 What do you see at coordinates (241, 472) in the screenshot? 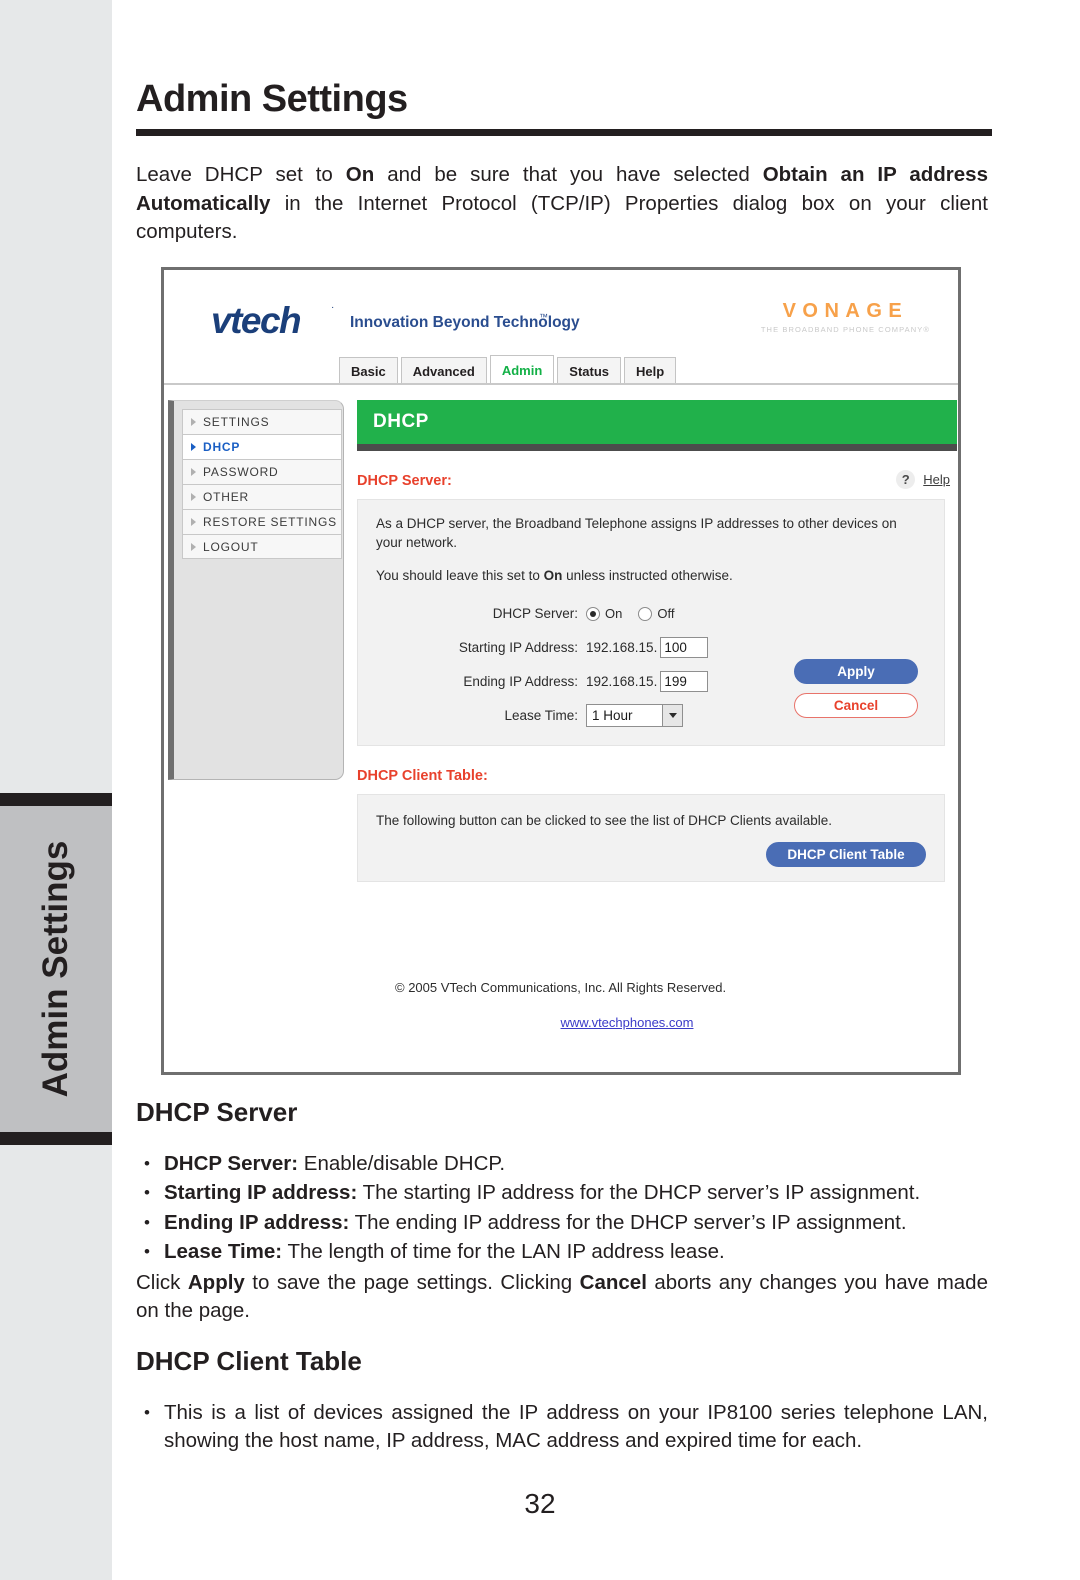
I see `sidebar-item-label: PASSWORD` at bounding box center [241, 472].